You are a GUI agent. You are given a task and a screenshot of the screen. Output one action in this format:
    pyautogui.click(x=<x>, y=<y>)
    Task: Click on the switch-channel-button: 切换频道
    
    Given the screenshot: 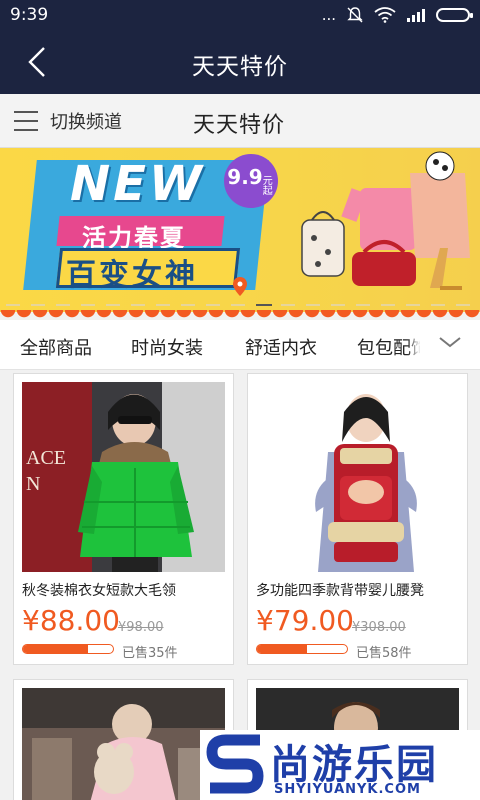 What is the action you would take?
    pyautogui.click(x=68, y=121)
    